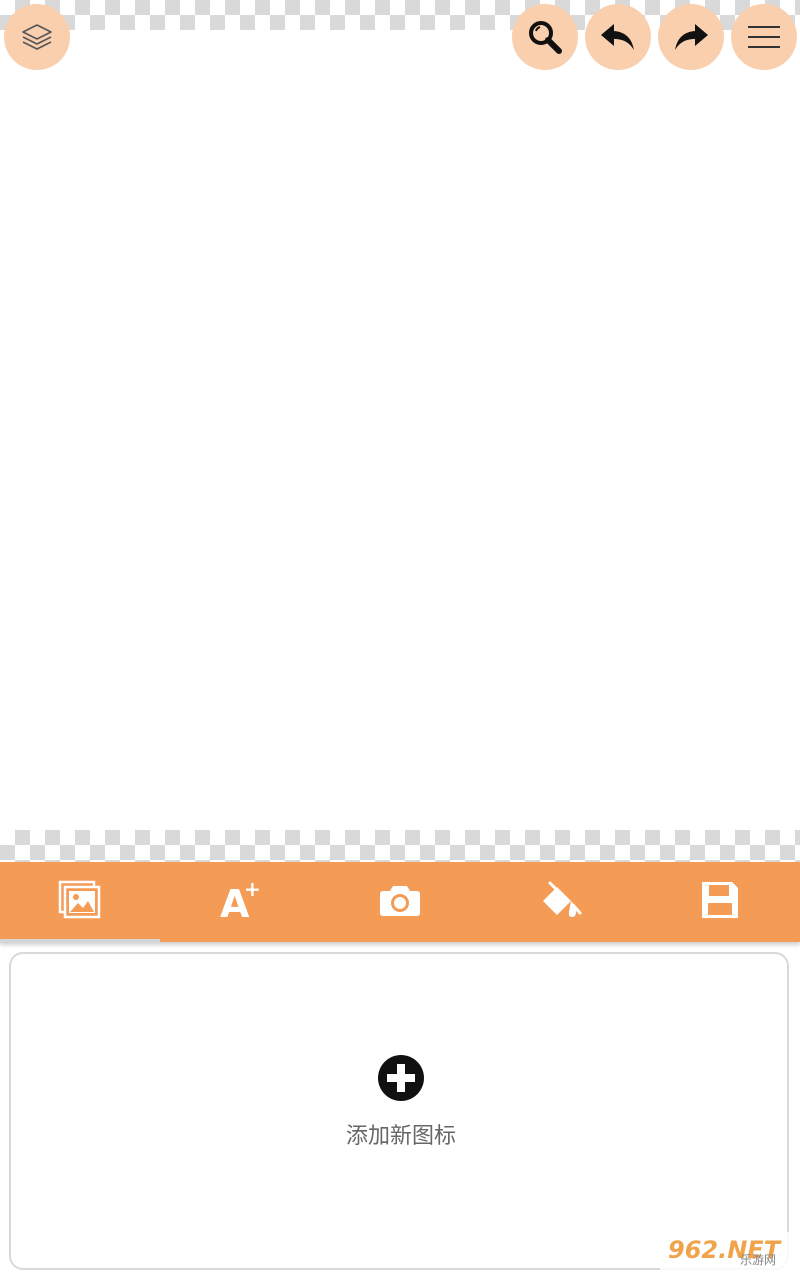 This screenshot has width=800, height=1280. I want to click on text-add-icon: A +, so click(240, 901).